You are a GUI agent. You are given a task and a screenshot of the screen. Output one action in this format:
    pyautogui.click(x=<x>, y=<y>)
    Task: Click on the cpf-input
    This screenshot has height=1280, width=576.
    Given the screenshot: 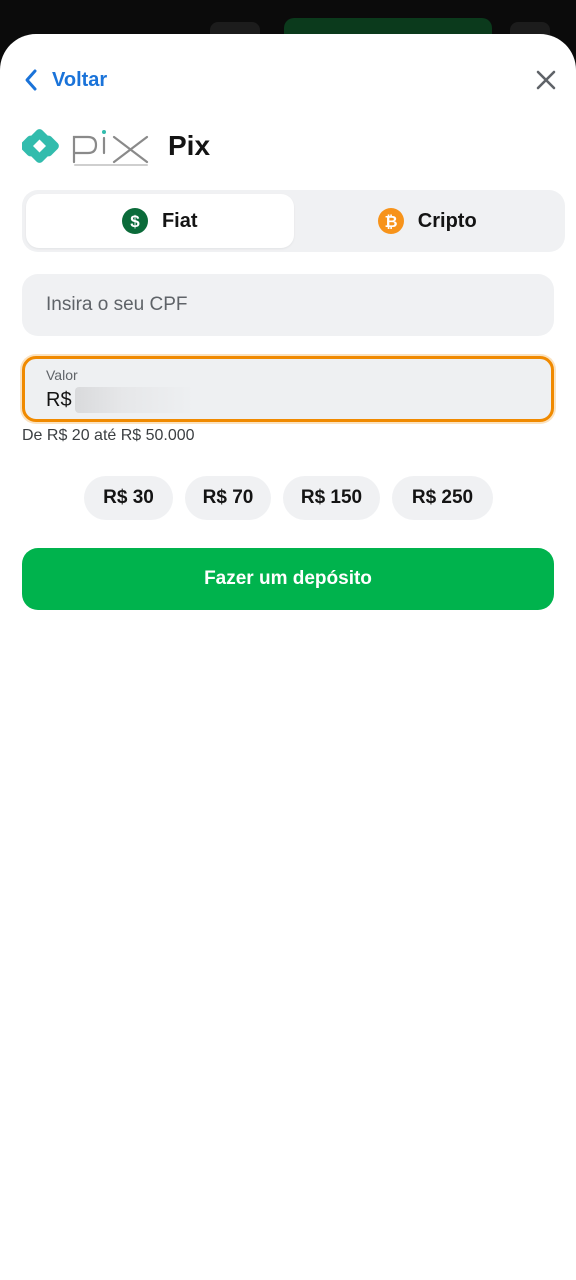 What is the action you would take?
    pyautogui.click(x=288, y=305)
    